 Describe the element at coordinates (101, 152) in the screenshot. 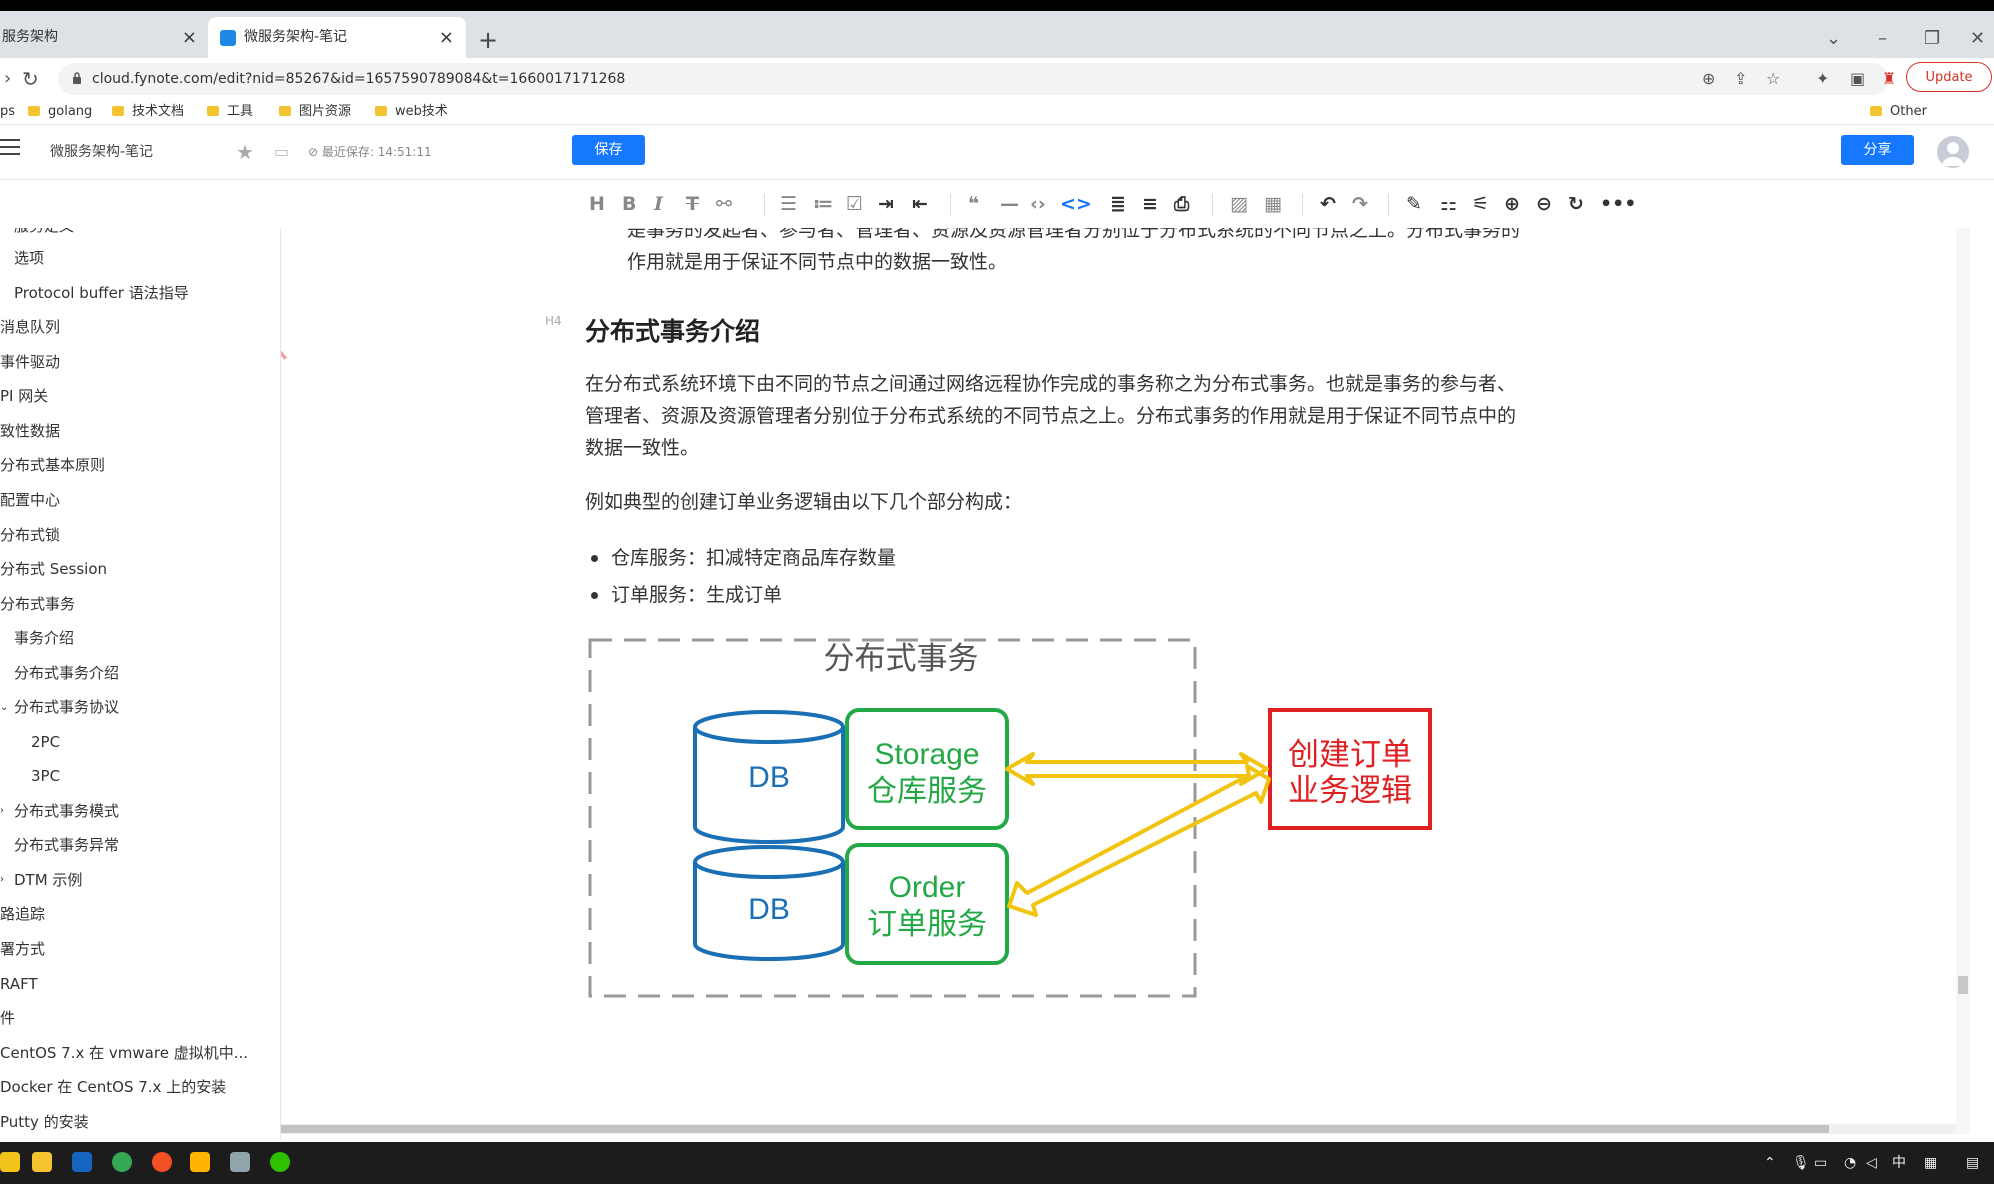

I see `doc-title: 微服务架构-笔记` at that location.